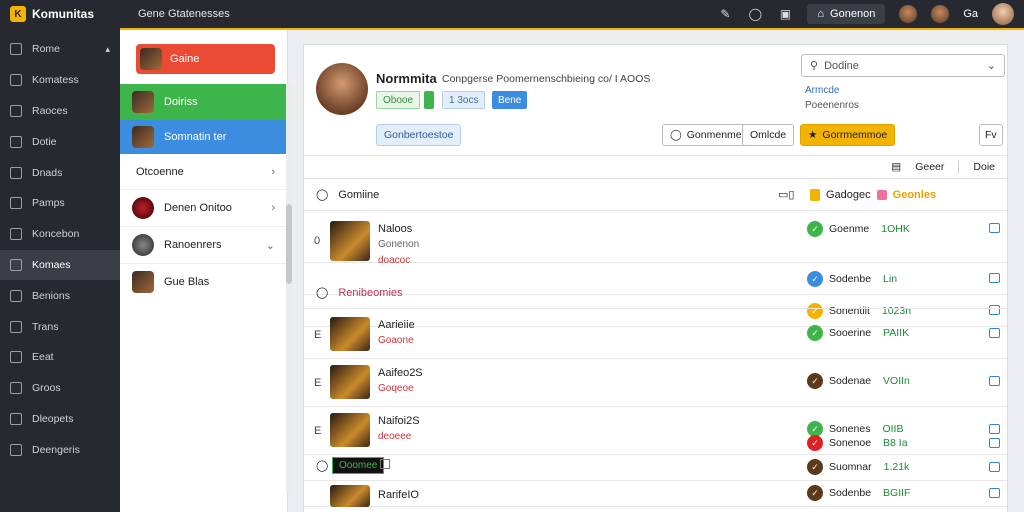 The height and width of the screenshot is (512, 1024). I want to click on meta-link: Armcde, so click(822, 90).